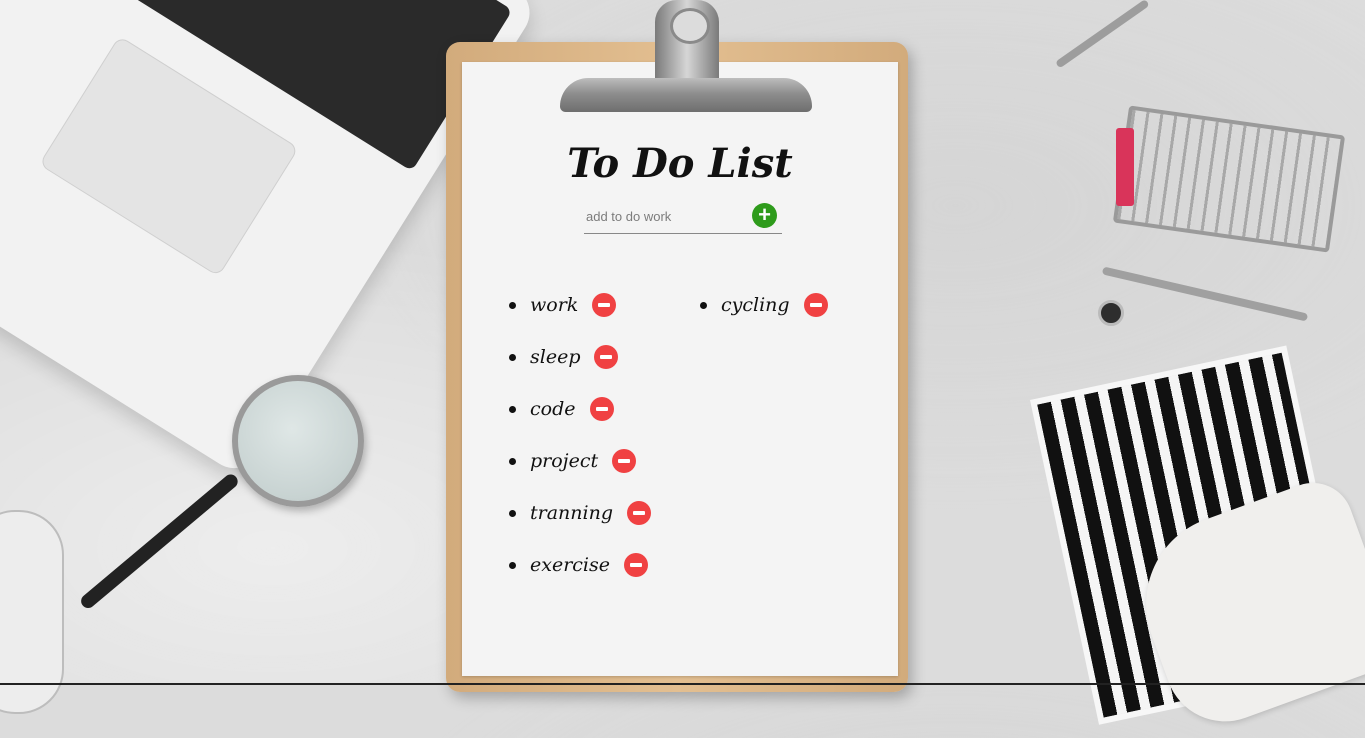  I want to click on todo-text: cycling, so click(755, 305).